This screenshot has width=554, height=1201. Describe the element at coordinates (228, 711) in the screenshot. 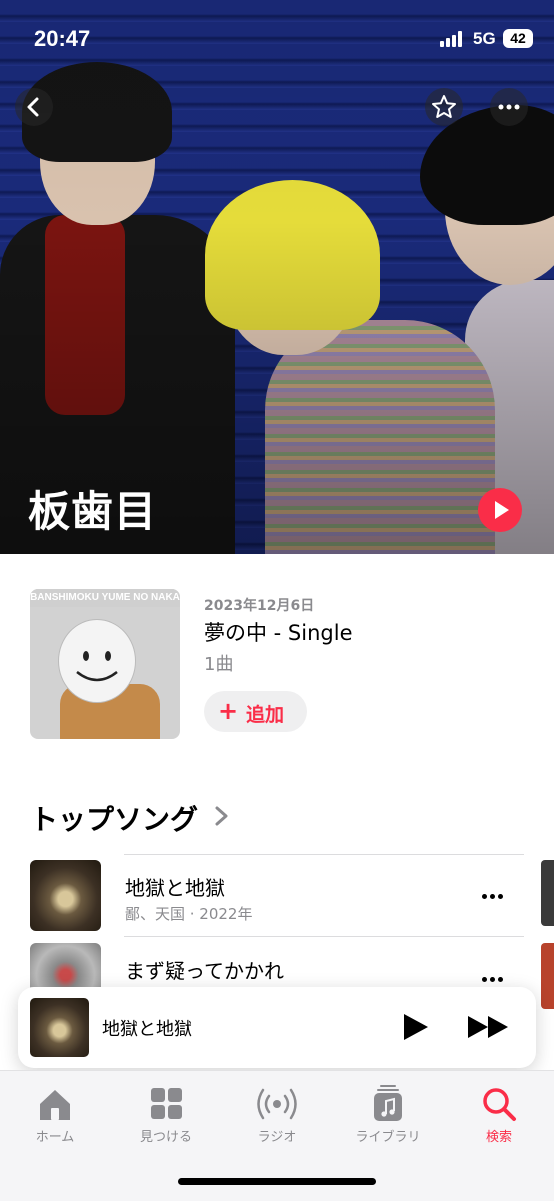

I see `plus-icon: +` at that location.